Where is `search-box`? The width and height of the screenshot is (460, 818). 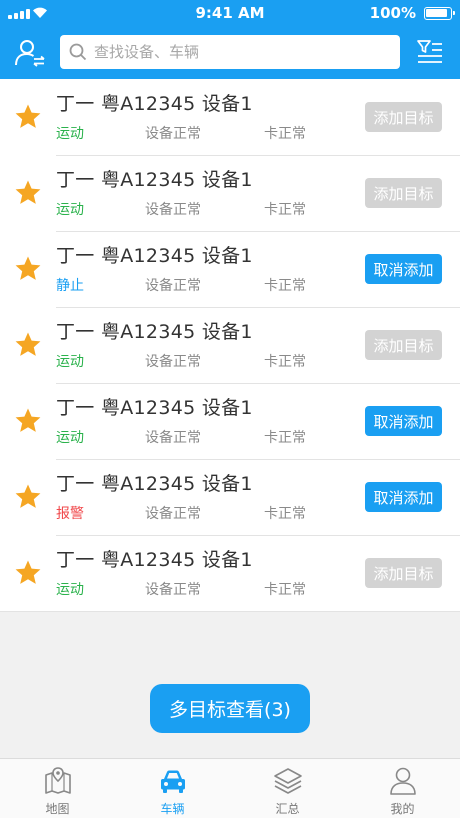 search-box is located at coordinates (230, 52).